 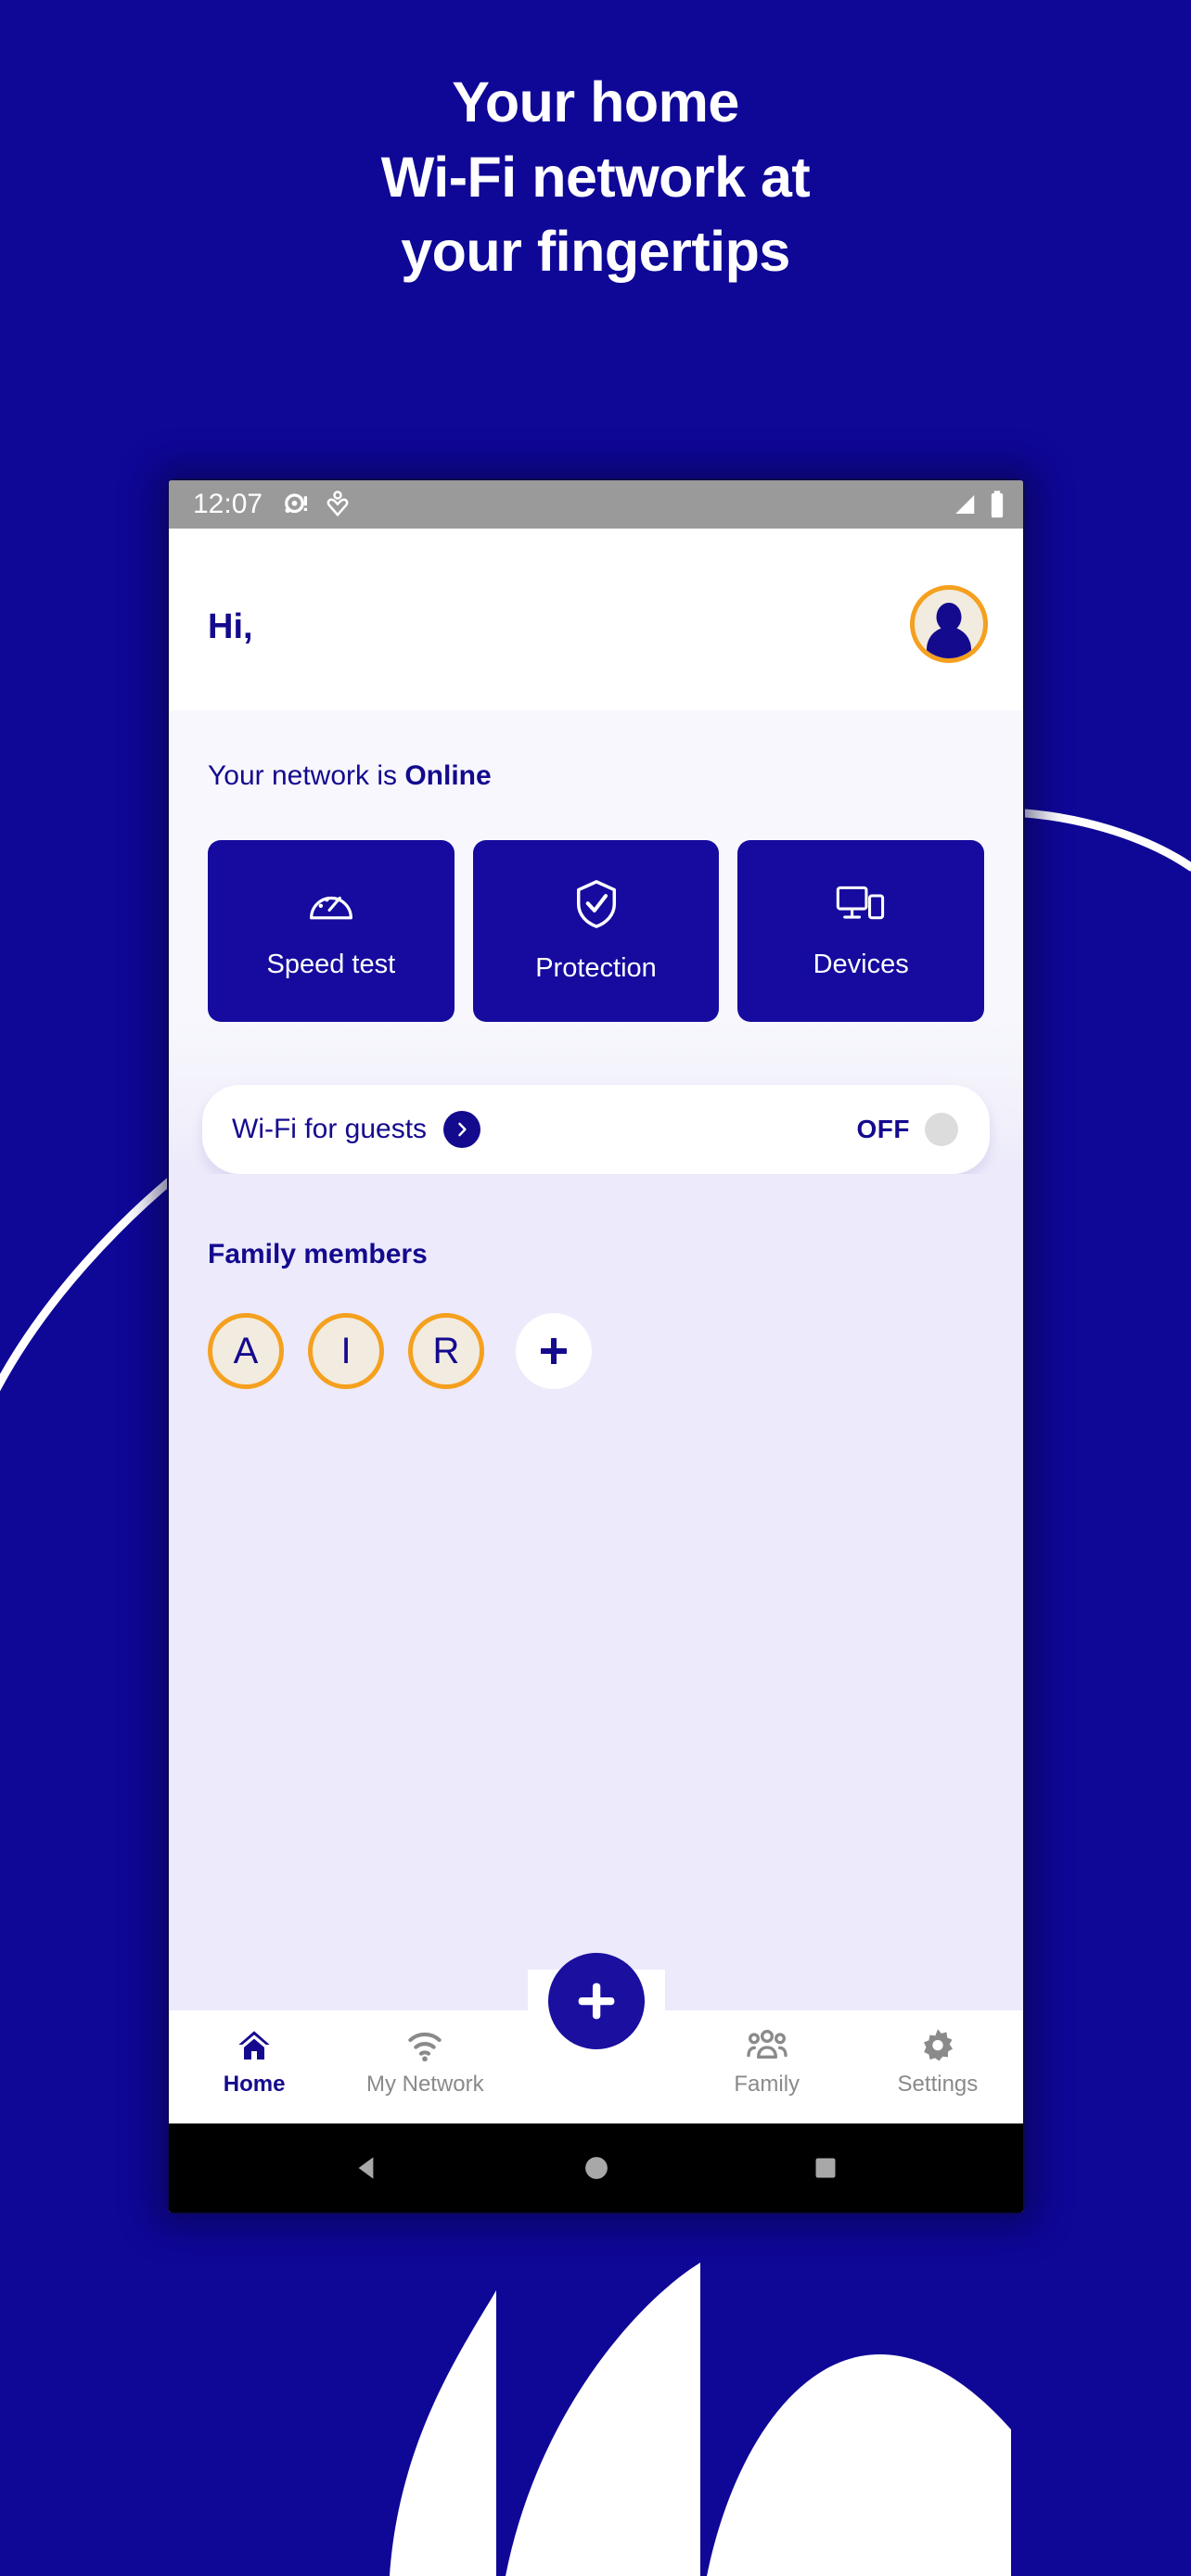 I want to click on status-notification-icons, so click(x=316, y=505).